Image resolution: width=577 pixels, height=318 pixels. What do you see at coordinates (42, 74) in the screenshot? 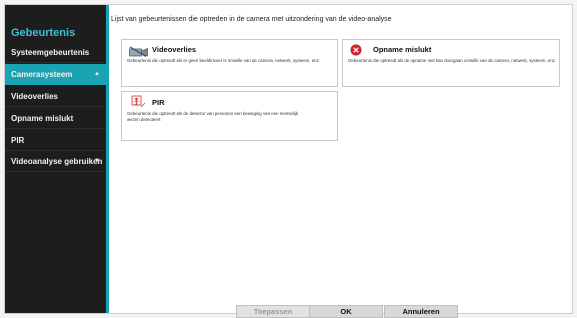
I see `sidebar-item-label: Camerasysteem` at bounding box center [42, 74].